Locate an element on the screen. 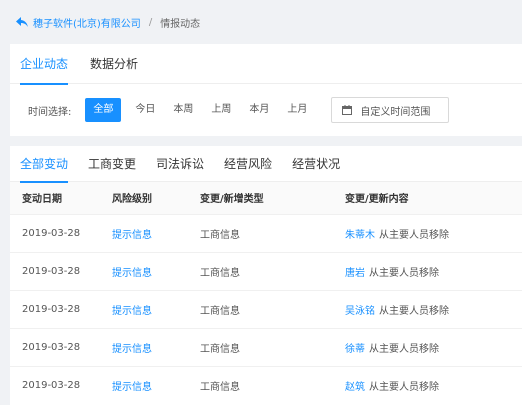  breadcrumb: 穗子软件(北京)有限公司 / 情报动态 is located at coordinates (261, 22).